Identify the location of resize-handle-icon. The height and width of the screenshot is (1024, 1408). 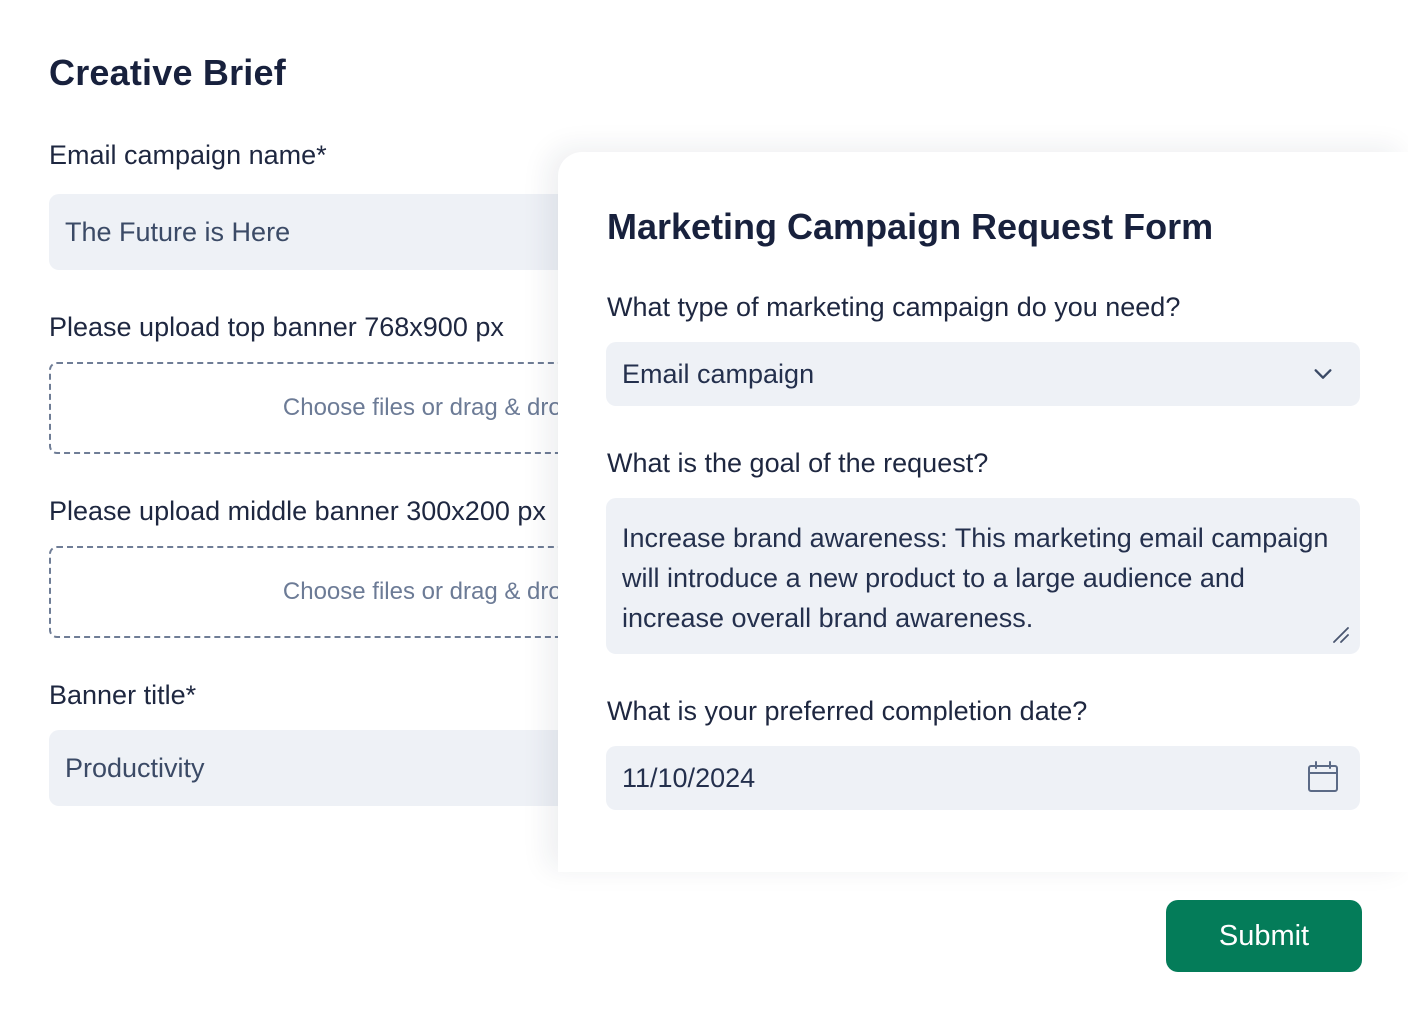
(1340, 634).